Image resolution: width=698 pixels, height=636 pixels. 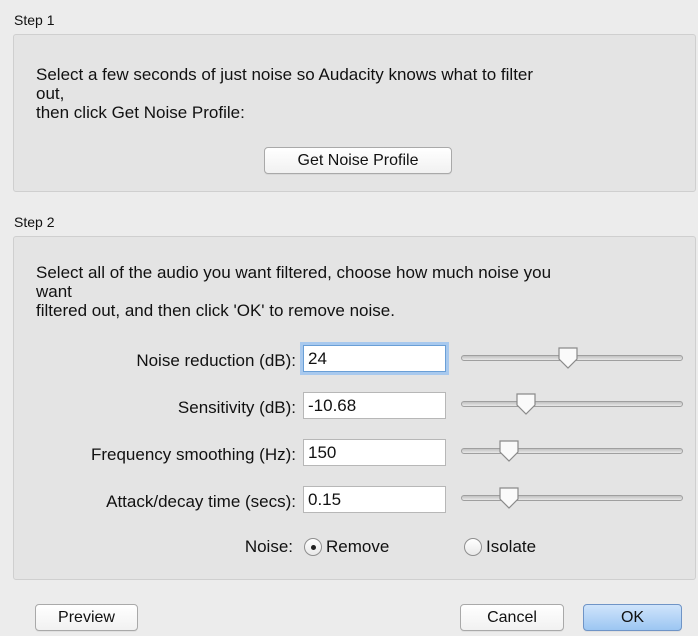 I want to click on radio-button-icon, so click(x=473, y=547).